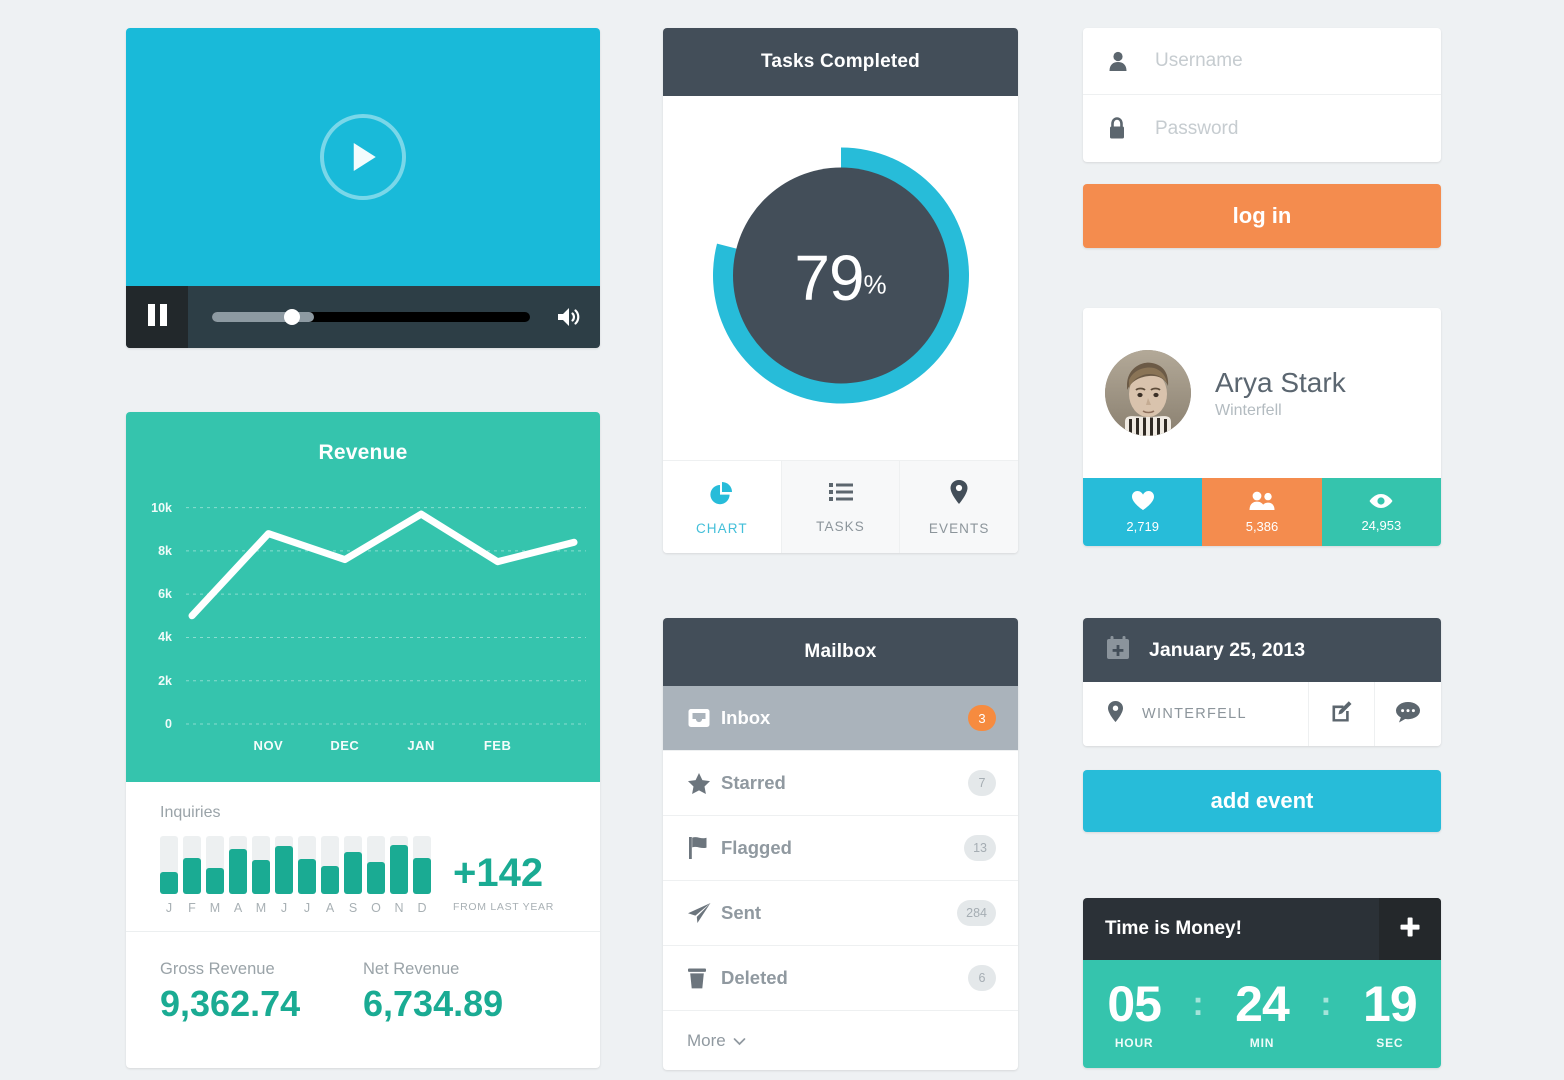 The width and height of the screenshot is (1564, 1080). What do you see at coordinates (1148, 393) in the screenshot?
I see `avatar` at bounding box center [1148, 393].